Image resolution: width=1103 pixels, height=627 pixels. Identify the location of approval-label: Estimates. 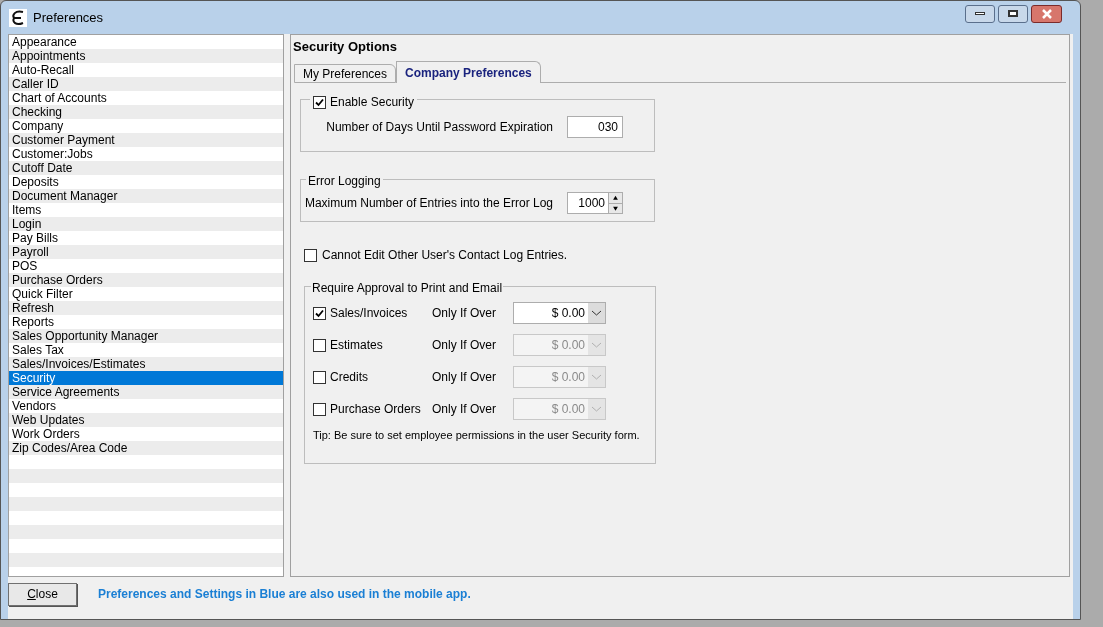
(357, 345).